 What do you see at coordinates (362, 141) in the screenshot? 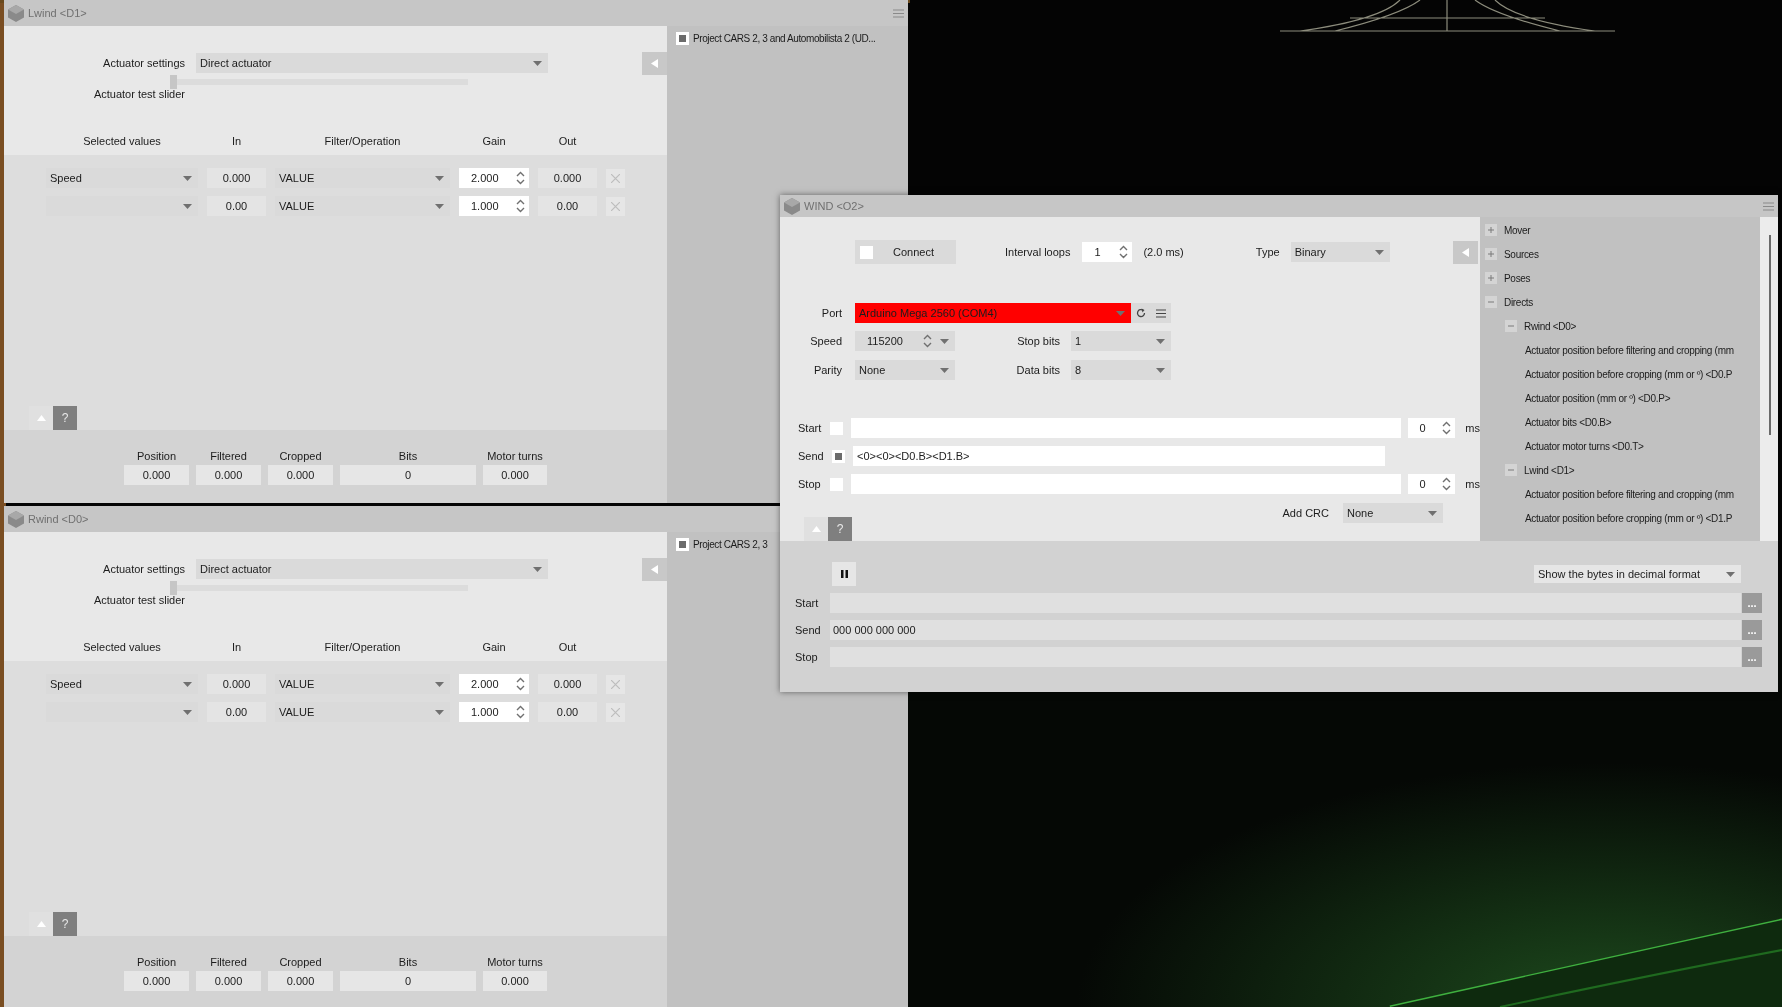
I see `column-header: Filter/Operation` at bounding box center [362, 141].